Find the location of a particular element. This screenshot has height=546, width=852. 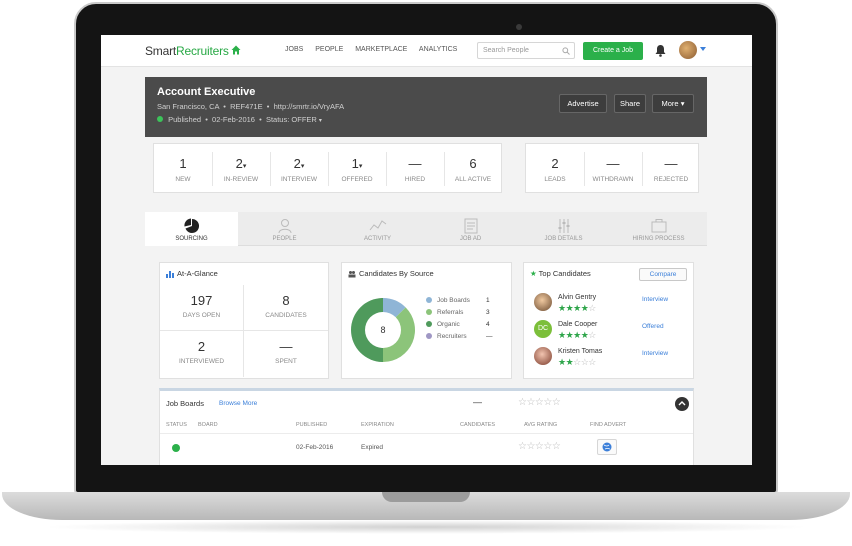

stat-in-review: 2▾ In-Review is located at coordinates (241, 169).